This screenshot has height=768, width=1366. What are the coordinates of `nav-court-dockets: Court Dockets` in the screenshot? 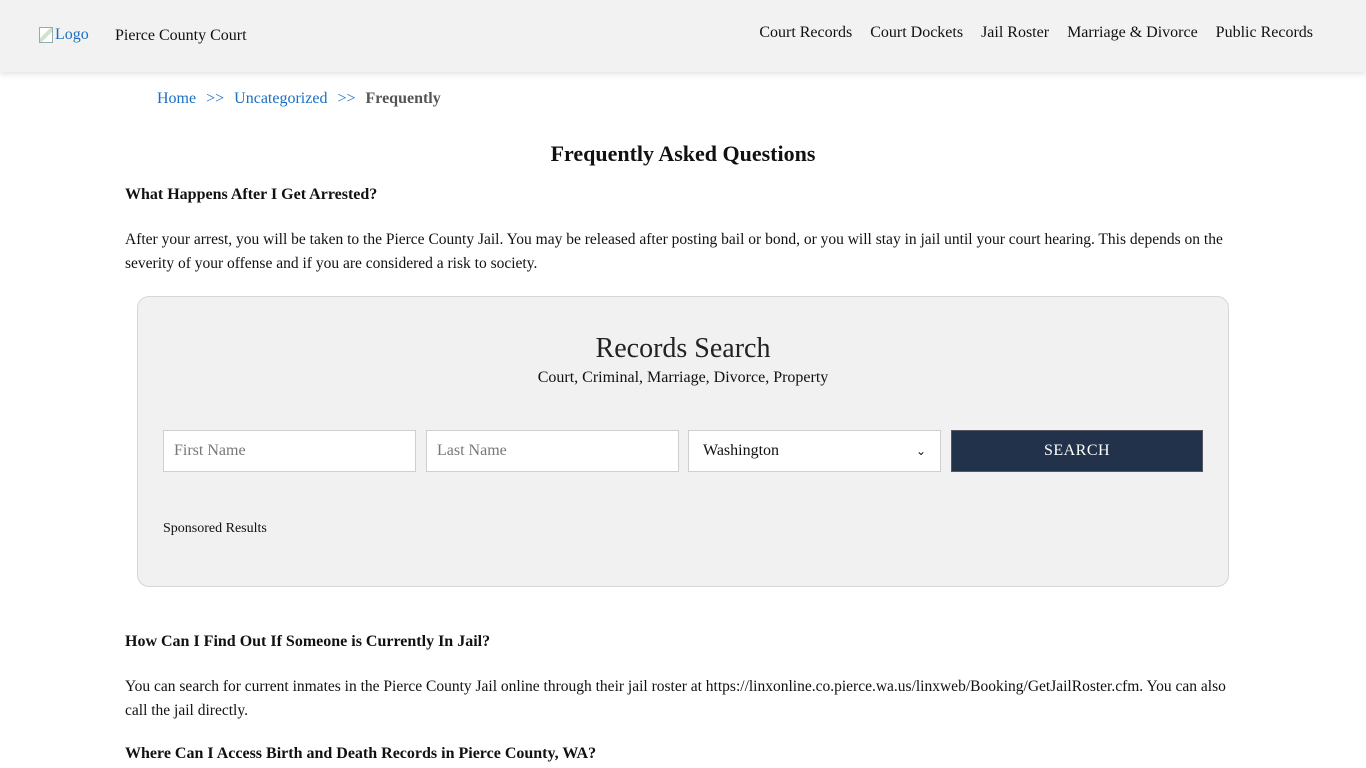 It's located at (916, 33).